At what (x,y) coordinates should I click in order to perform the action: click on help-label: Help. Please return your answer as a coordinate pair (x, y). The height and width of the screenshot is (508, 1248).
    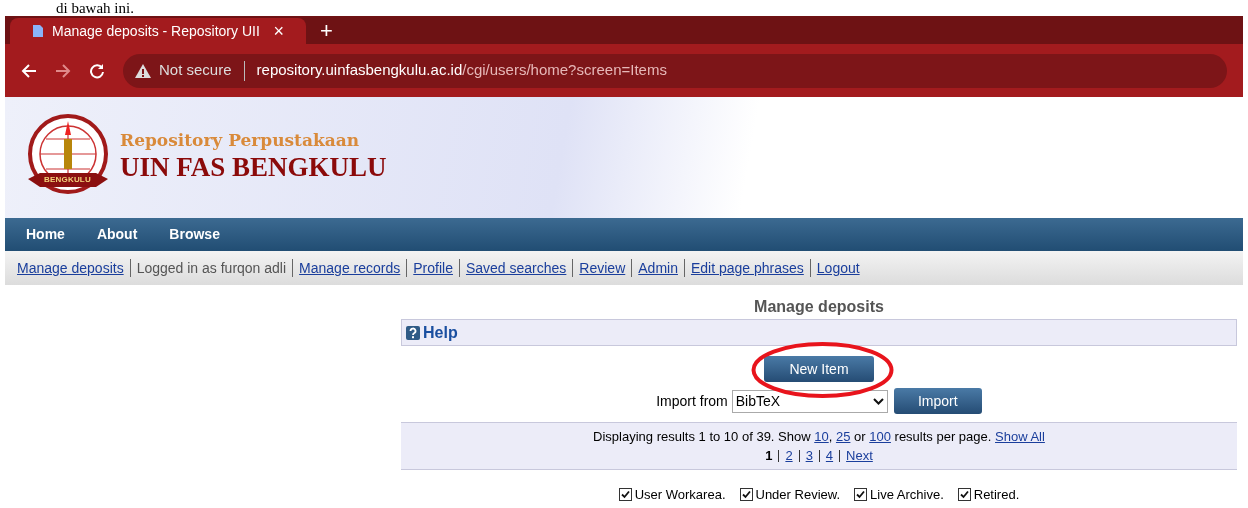
    Looking at the image, I should click on (440, 332).